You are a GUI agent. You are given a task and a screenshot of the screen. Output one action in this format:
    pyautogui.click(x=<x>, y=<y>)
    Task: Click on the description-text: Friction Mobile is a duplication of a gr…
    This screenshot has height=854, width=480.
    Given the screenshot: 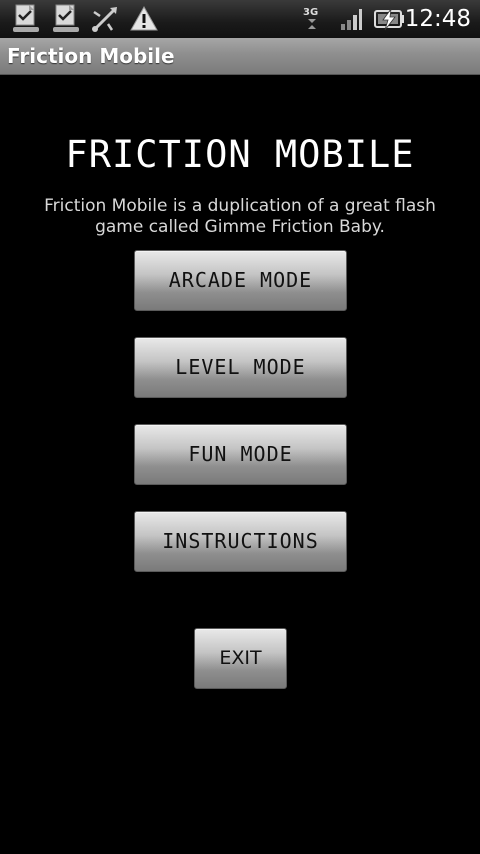 What is the action you would take?
    pyautogui.click(x=240, y=216)
    